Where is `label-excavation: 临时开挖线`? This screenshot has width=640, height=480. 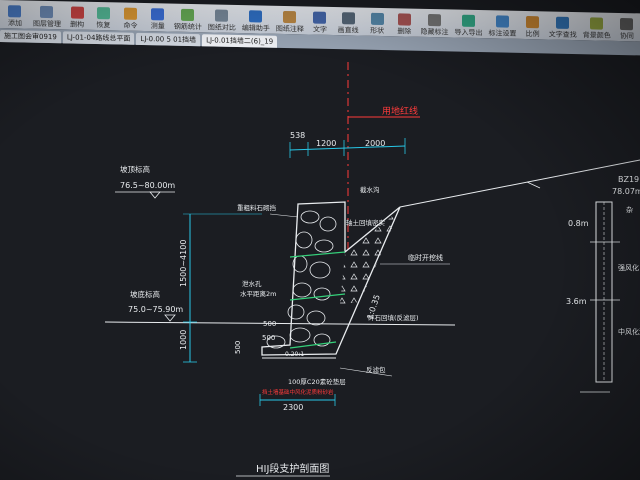 label-excavation: 临时开挖线 is located at coordinates (425, 257).